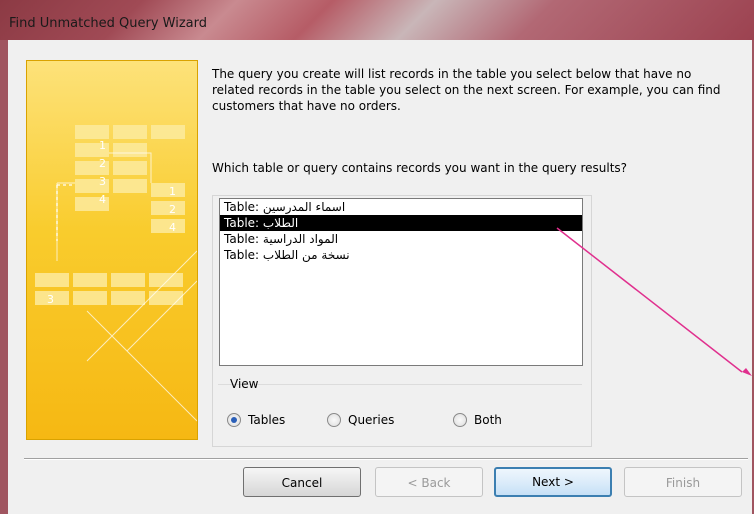 The height and width of the screenshot is (514, 754). I want to click on window-title: Find Unmatched Query Wizard, so click(108, 23).